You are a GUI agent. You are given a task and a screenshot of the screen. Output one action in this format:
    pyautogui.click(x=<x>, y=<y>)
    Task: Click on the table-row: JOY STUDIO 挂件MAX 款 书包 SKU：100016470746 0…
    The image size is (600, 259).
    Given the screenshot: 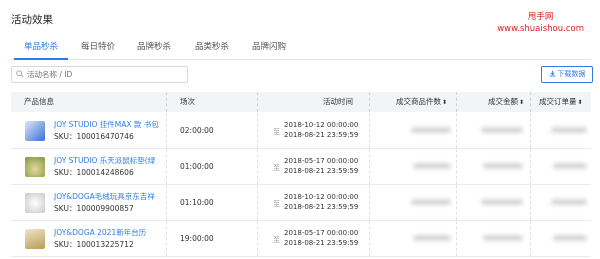 What is the action you would take?
    pyautogui.click(x=301, y=131)
    